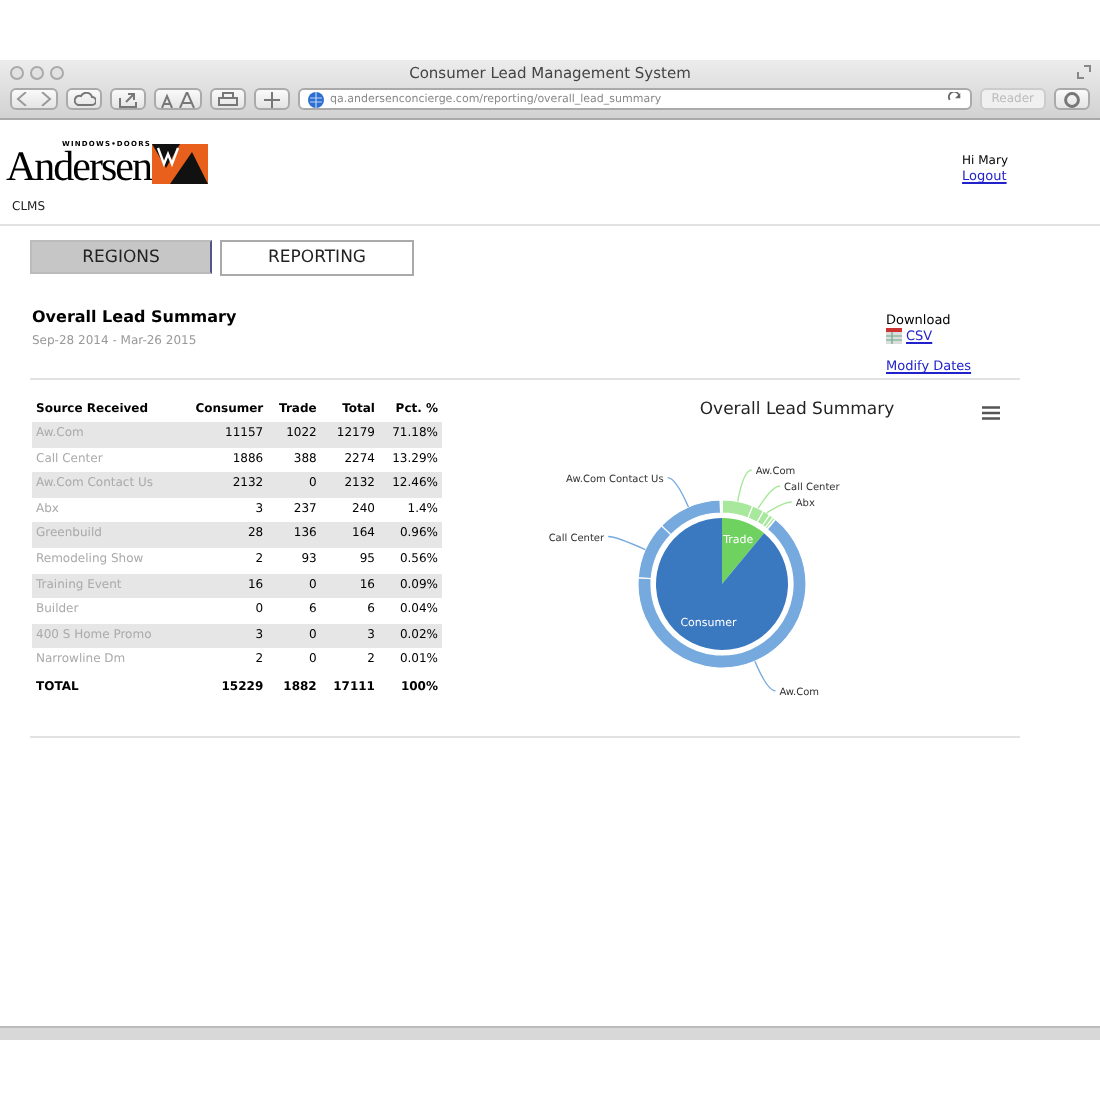 The image size is (1100, 1100). What do you see at coordinates (894, 336) in the screenshot?
I see `spreadsheet-icon` at bounding box center [894, 336].